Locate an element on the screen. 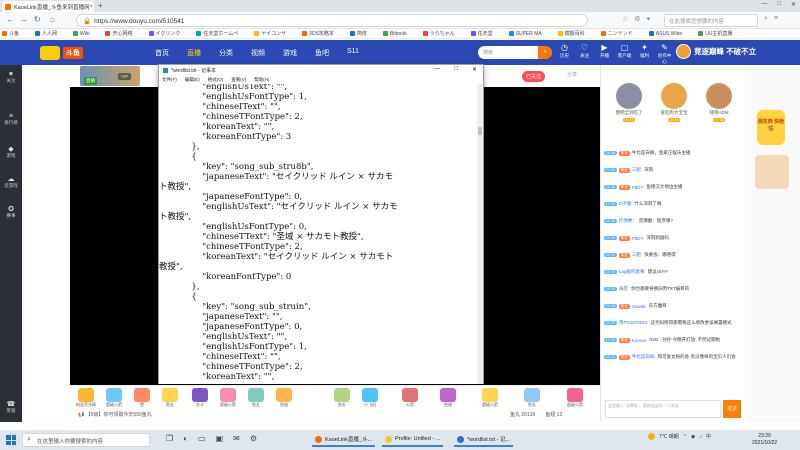 This screenshot has width=800, height=450. chat-input: 这里输入"卡牌啦"，更新会这样一下发送 is located at coordinates (663, 409).